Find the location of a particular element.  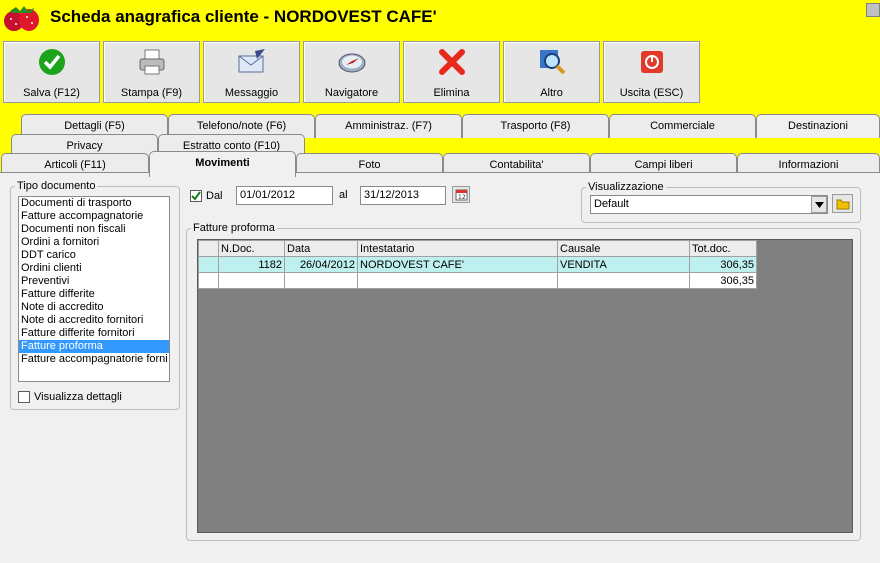

total-value: 306,35 is located at coordinates (723, 280).